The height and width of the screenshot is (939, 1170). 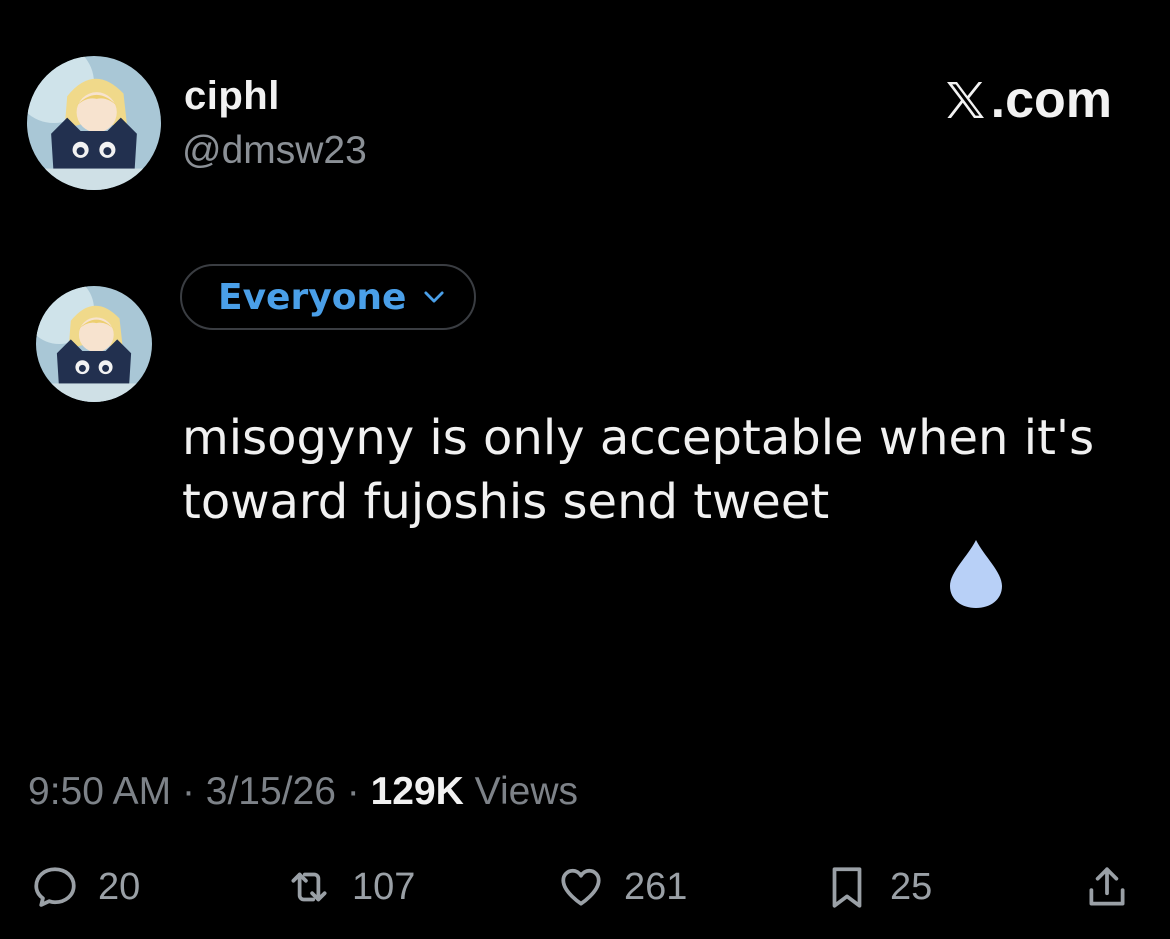 What do you see at coordinates (309, 887) in the screenshot?
I see `repost-icon` at bounding box center [309, 887].